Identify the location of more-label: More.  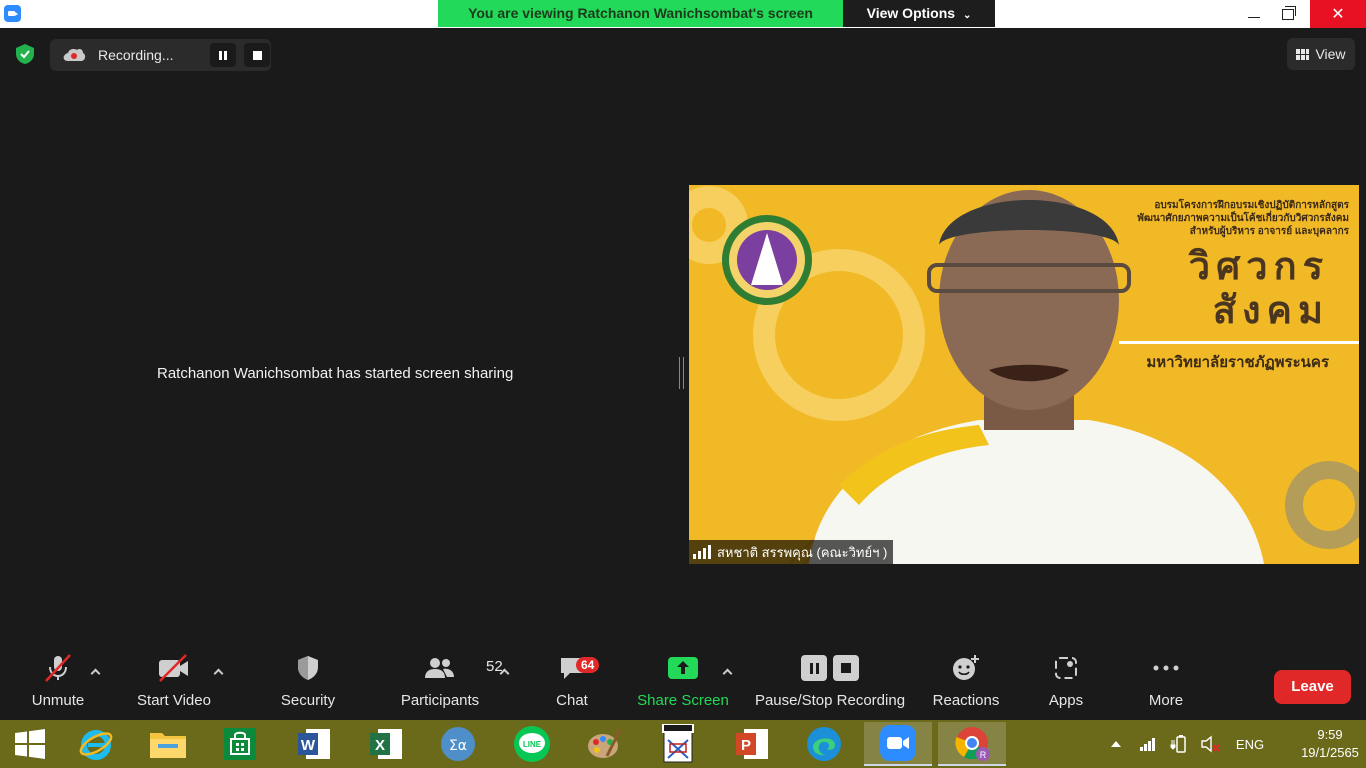
(1166, 700).